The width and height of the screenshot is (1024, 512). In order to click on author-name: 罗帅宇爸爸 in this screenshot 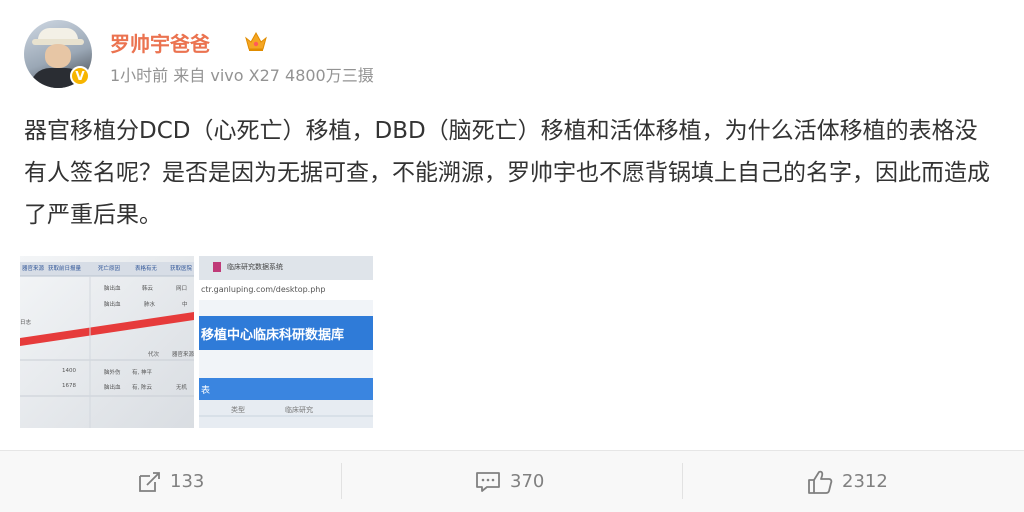, I will do `click(160, 42)`.